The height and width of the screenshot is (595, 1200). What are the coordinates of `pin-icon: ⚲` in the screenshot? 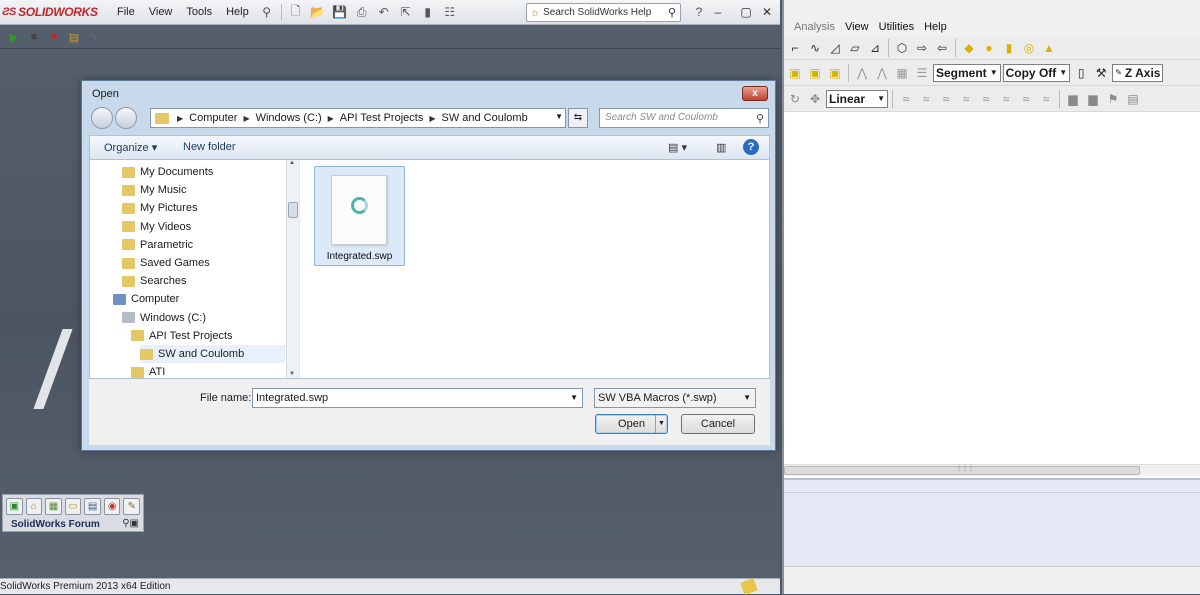 It's located at (267, 12).